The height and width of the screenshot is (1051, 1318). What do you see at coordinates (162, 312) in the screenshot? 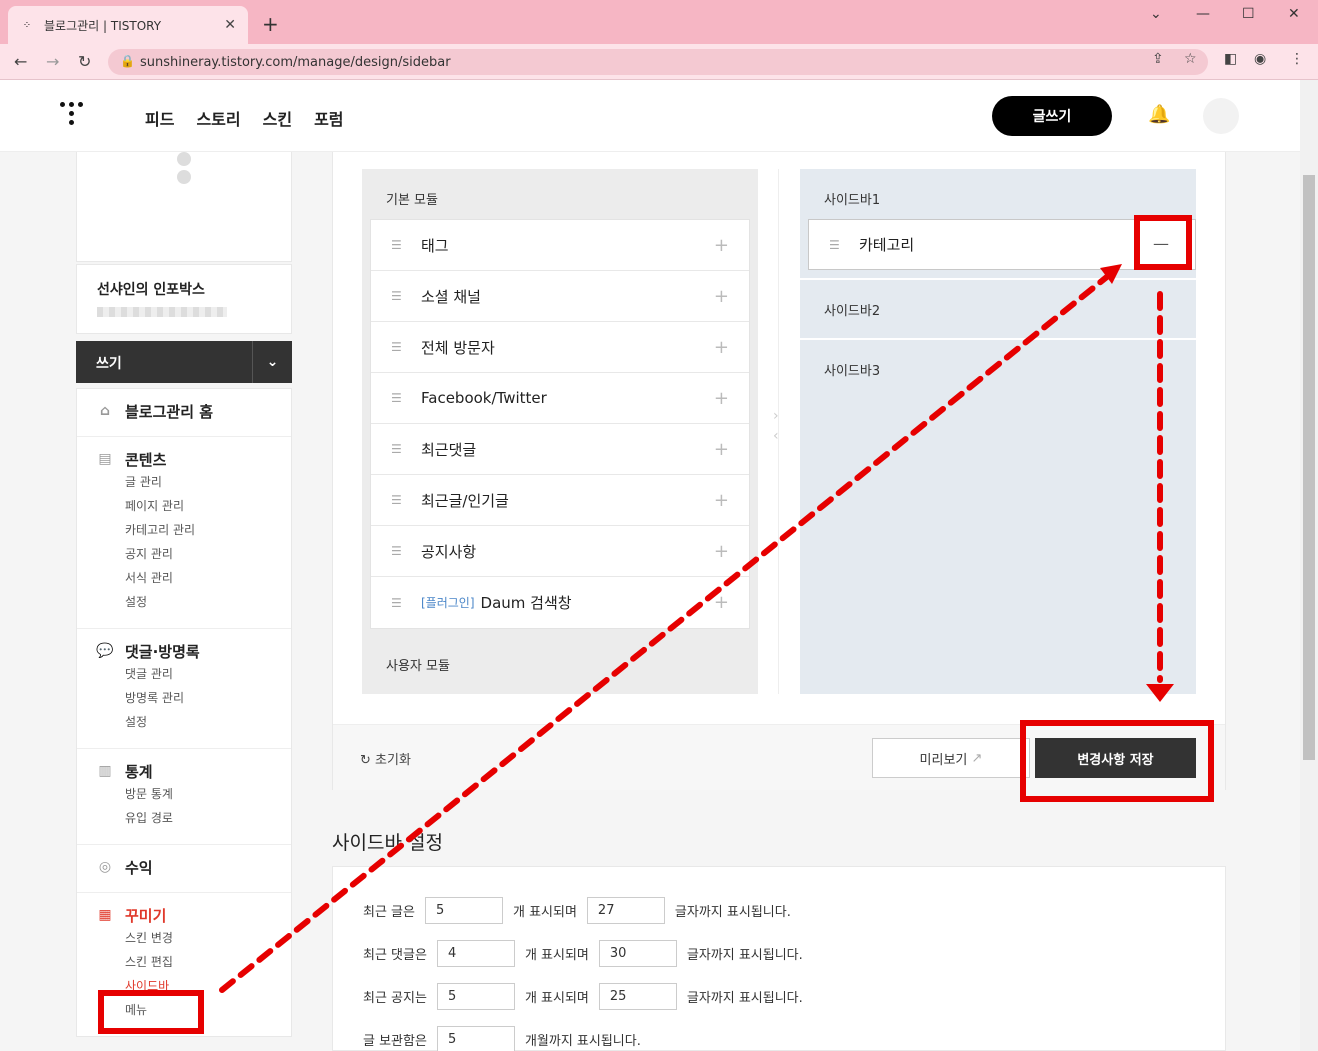
I see `blog-url-blurred` at bounding box center [162, 312].